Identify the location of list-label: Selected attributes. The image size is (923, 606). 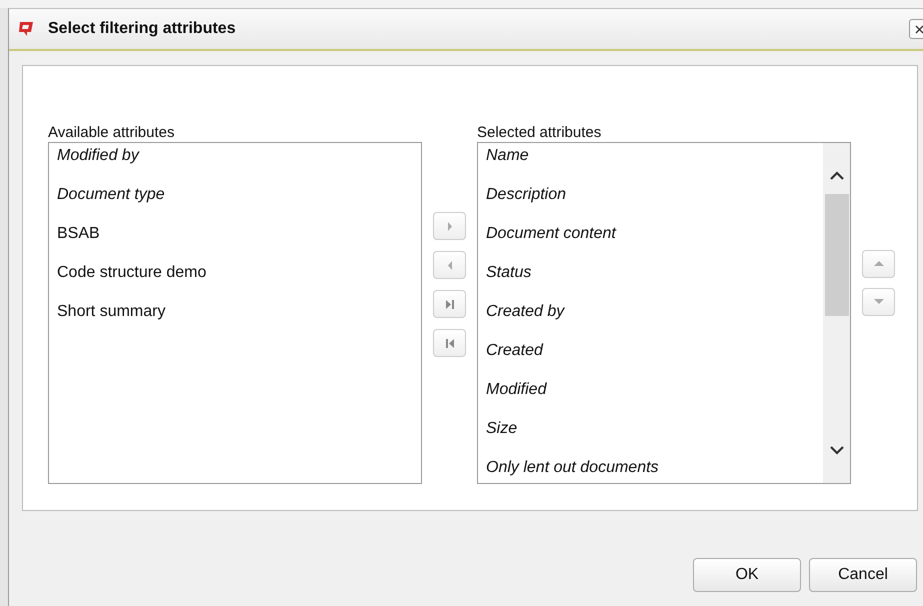
(539, 133).